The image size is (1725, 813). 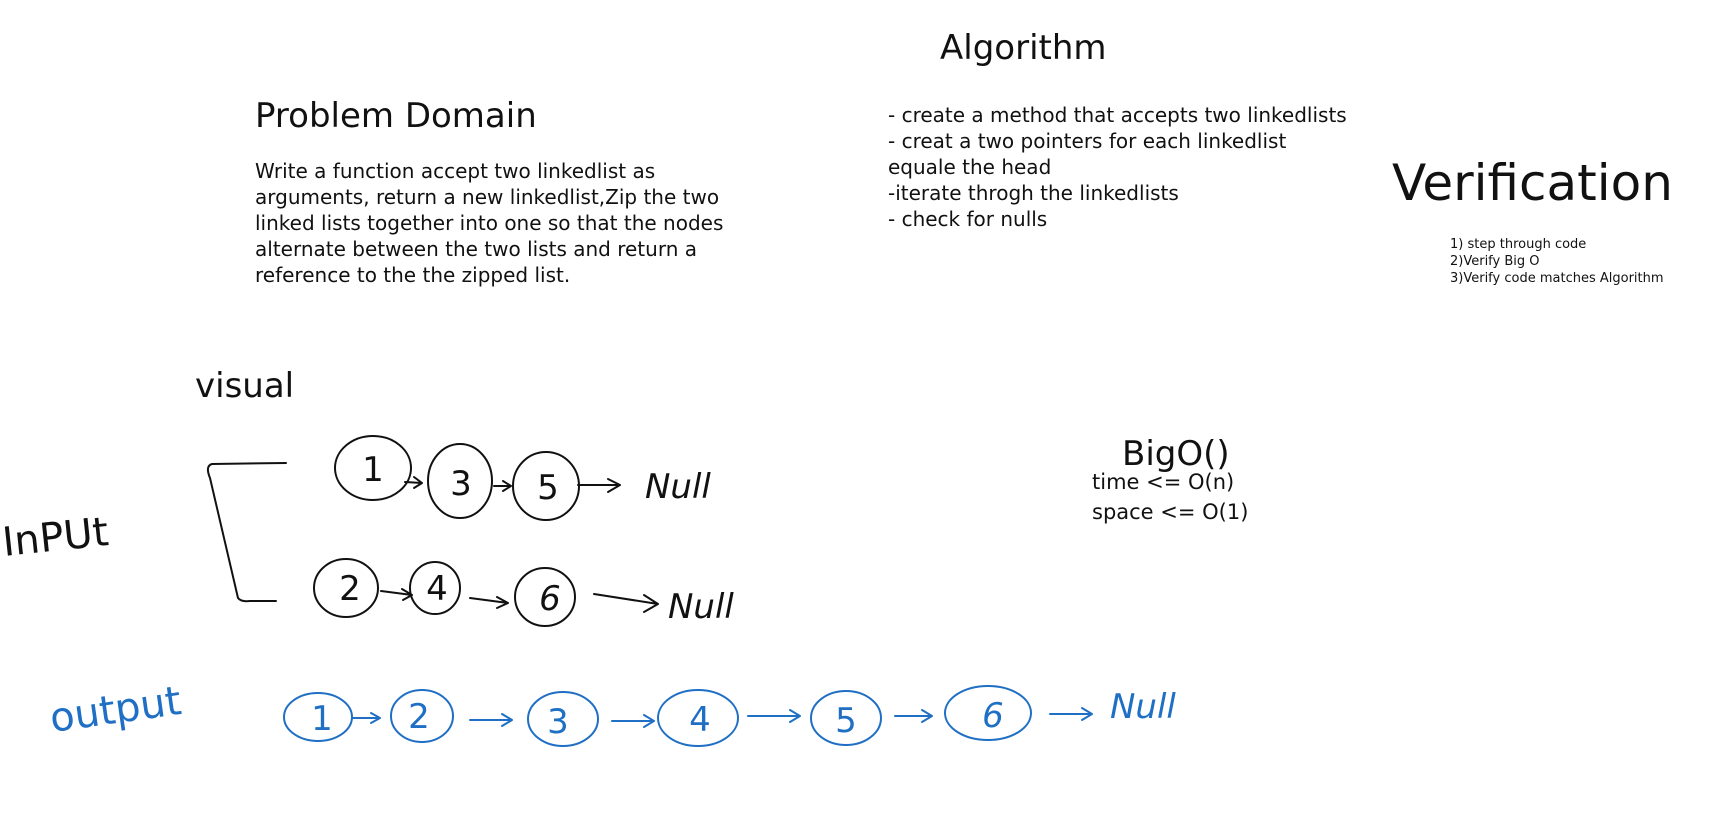 I want to click on output-node: 5, so click(x=846, y=718).